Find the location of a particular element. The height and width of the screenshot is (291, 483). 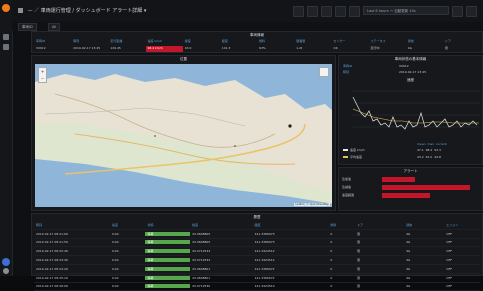

info-value-cell: 43.0 is located at coordinates (188, 48).